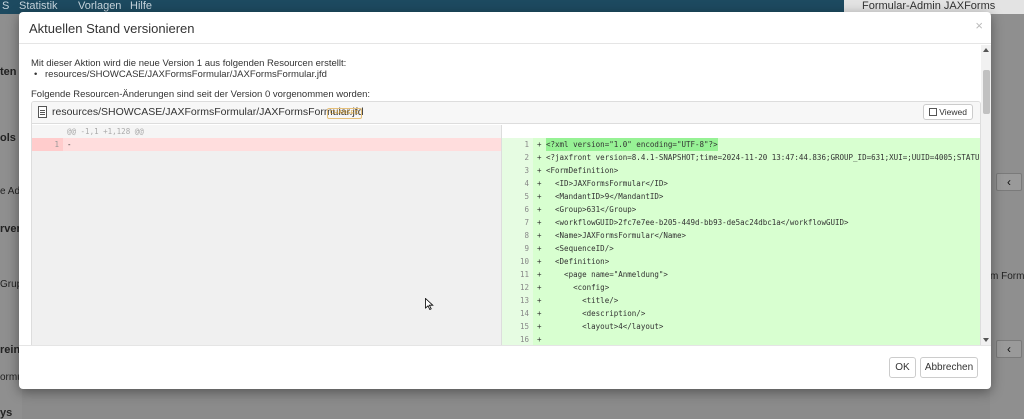  What do you see at coordinates (517, 144) in the screenshot?
I see `line-number: 1` at bounding box center [517, 144].